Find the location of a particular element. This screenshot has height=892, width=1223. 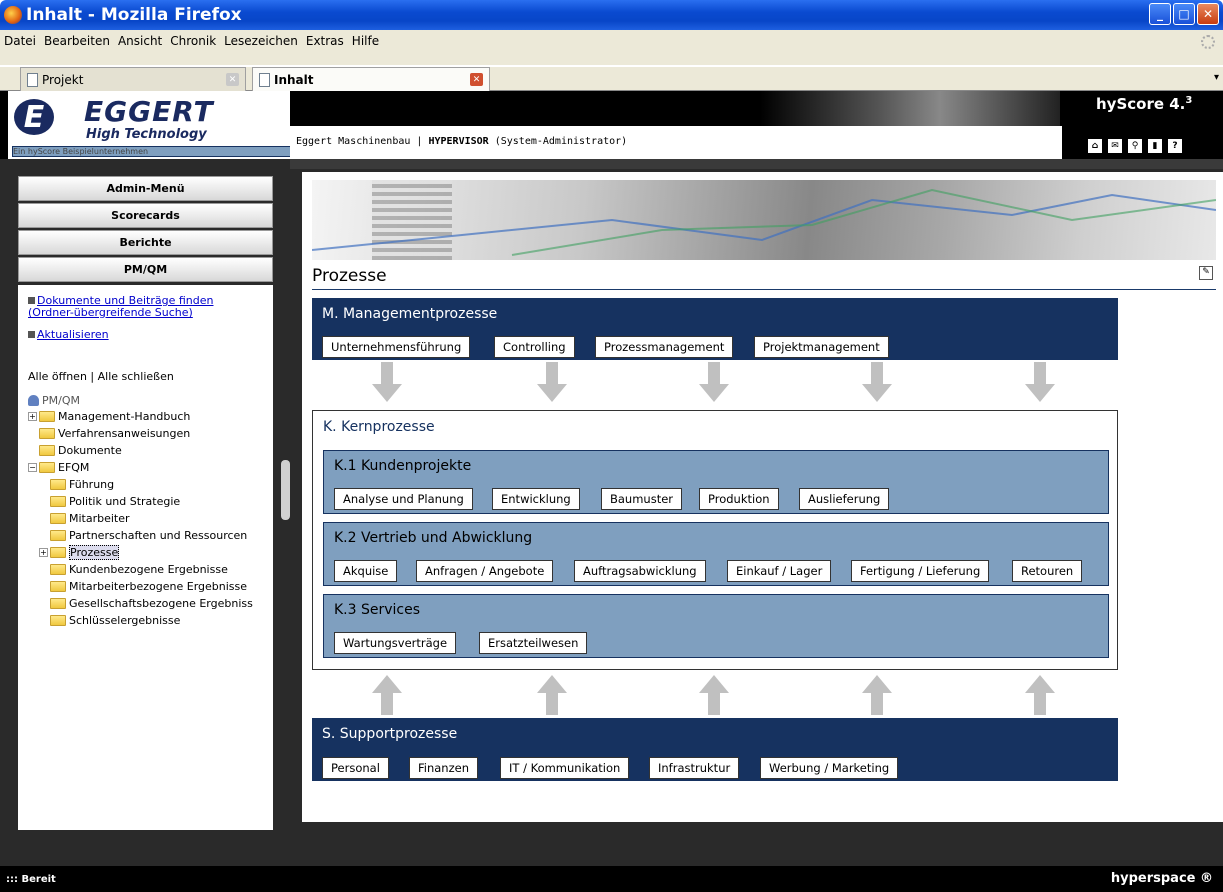

tree-item-verfahrensanweisungen: Verfahrensanweisungen is located at coordinates (114, 433).